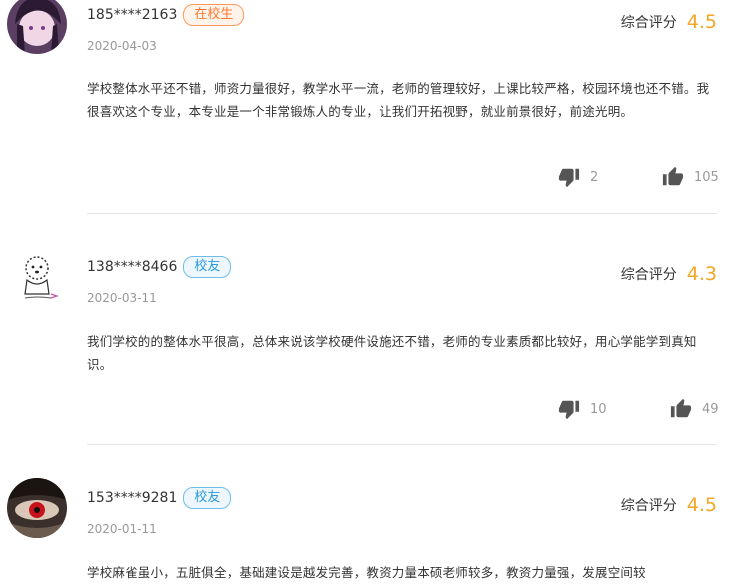 The width and height of the screenshot is (745, 584). I want to click on username: 153****9281 校友, so click(159, 498).